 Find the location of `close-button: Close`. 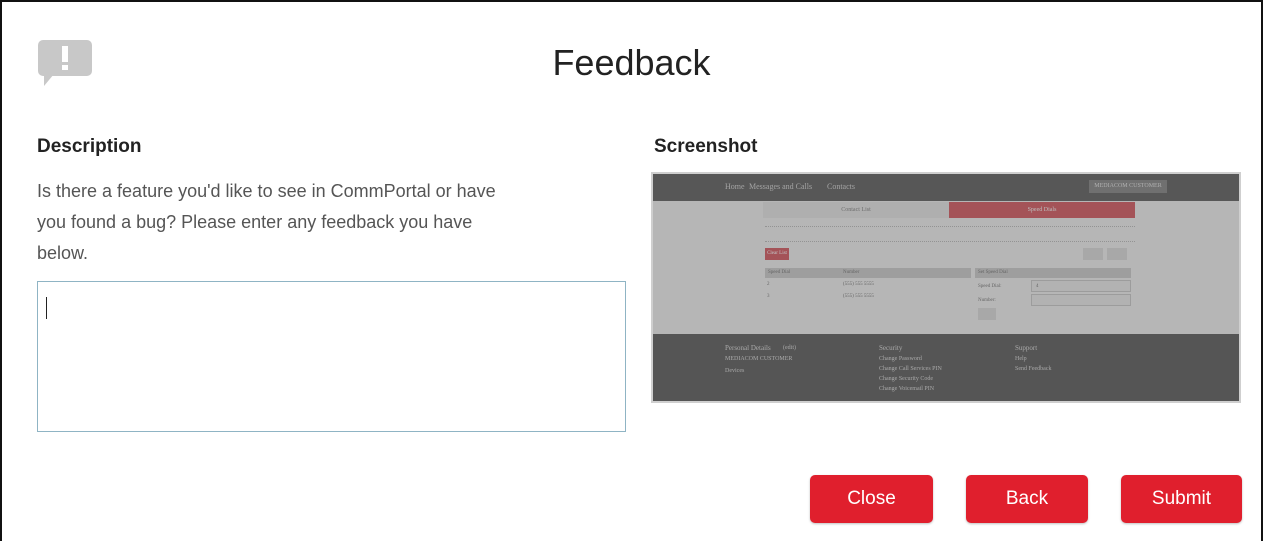

close-button: Close is located at coordinates (871, 499).